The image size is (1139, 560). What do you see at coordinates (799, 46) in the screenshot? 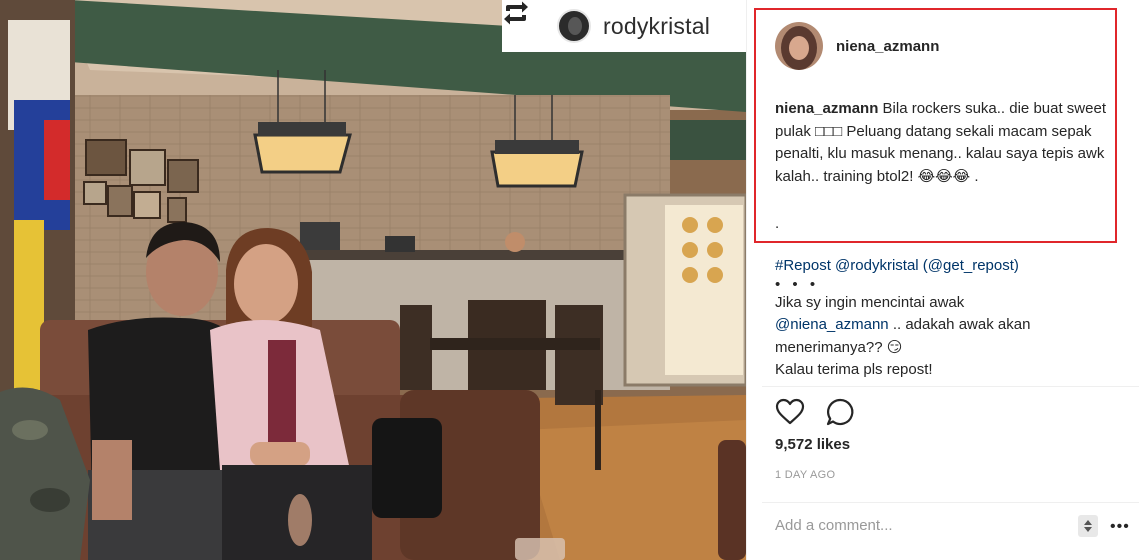
I see `author-avatar` at bounding box center [799, 46].